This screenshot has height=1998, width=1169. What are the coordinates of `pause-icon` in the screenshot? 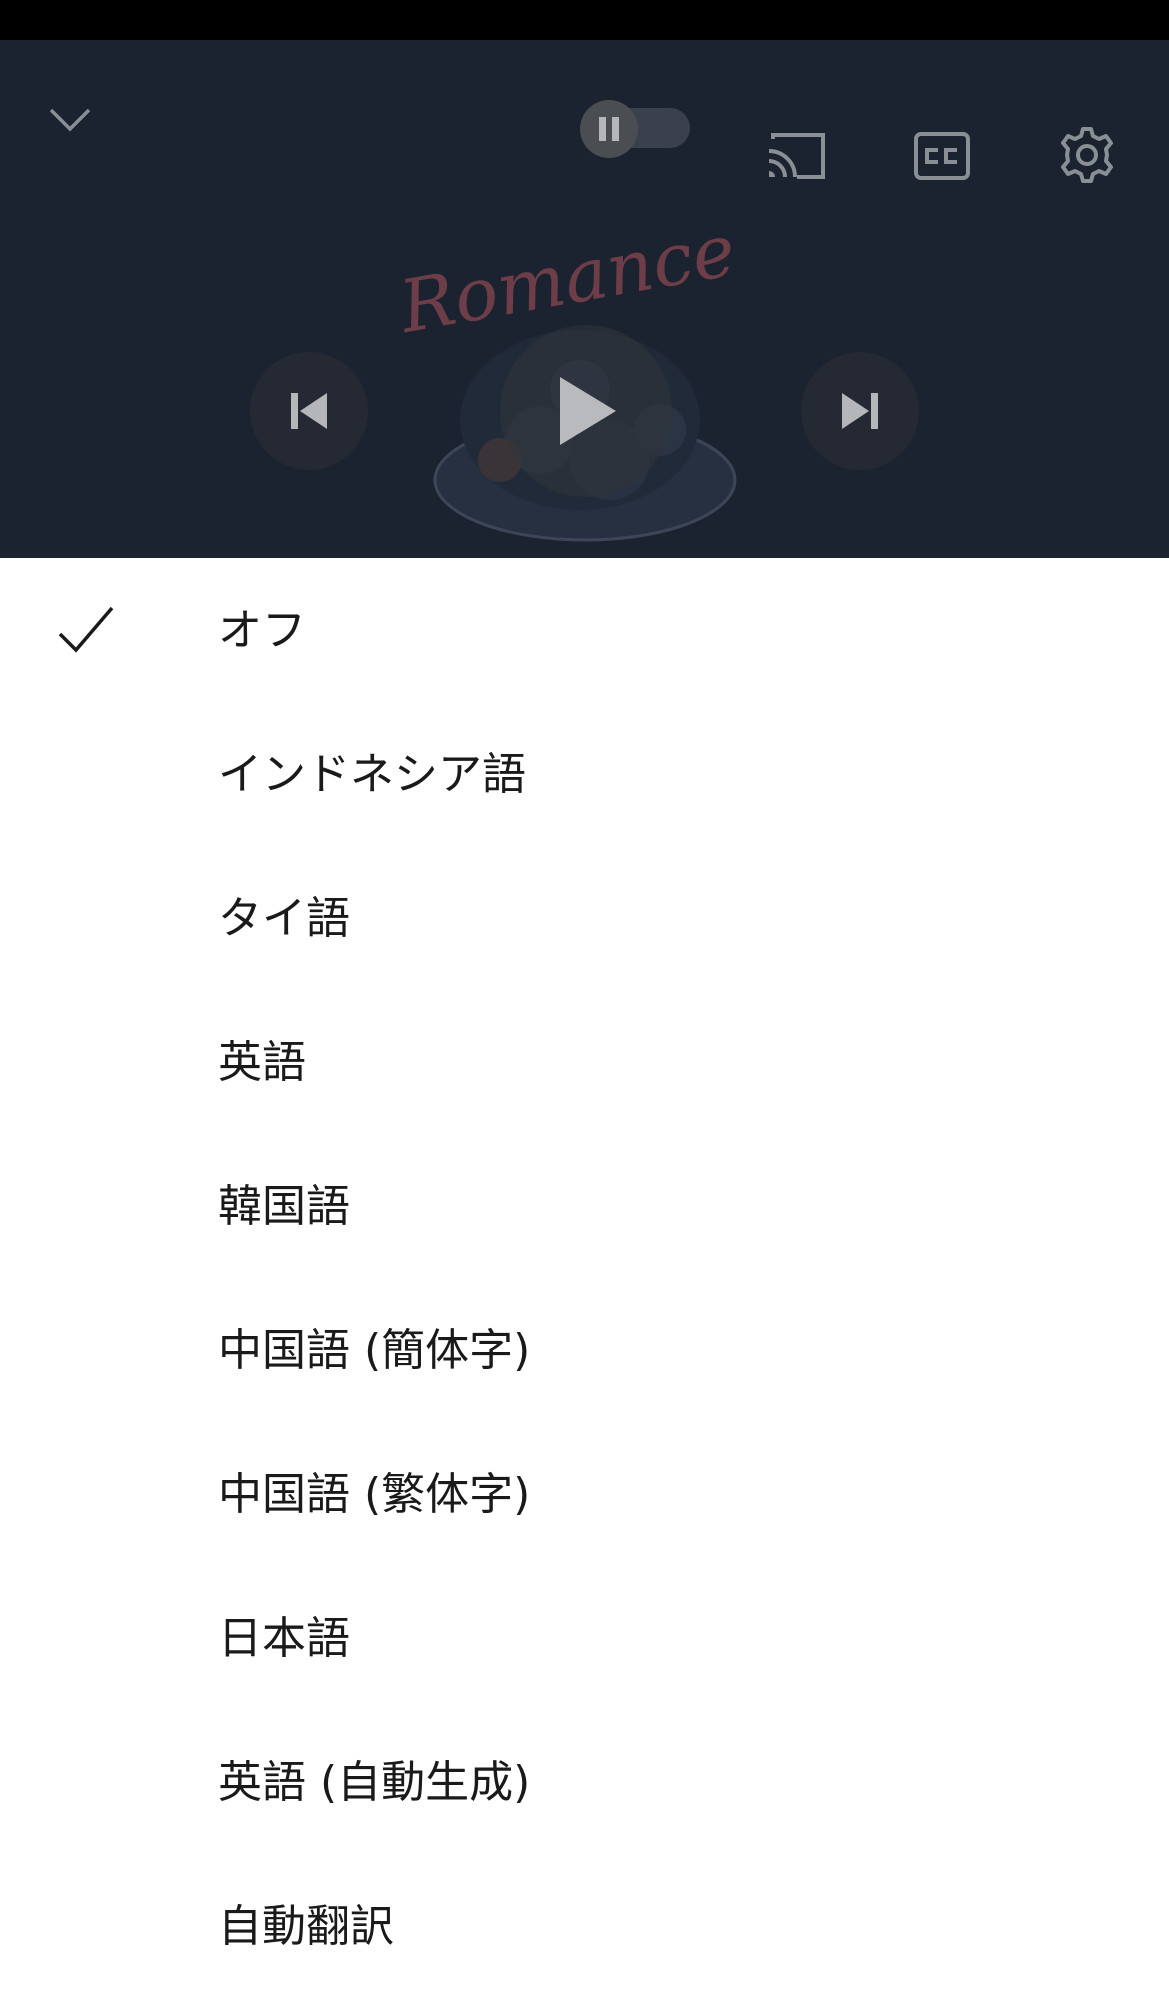 It's located at (609, 129).